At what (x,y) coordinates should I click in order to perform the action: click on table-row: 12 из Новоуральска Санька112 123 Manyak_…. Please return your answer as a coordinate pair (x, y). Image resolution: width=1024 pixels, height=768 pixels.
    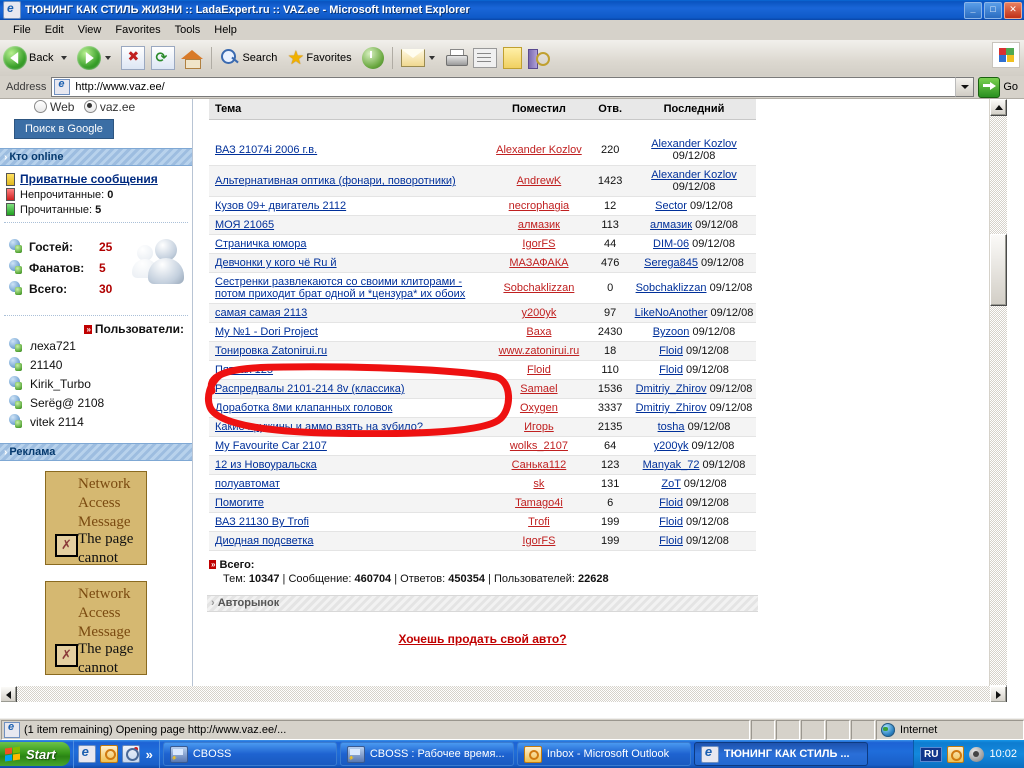
    Looking at the image, I should click on (482, 465).